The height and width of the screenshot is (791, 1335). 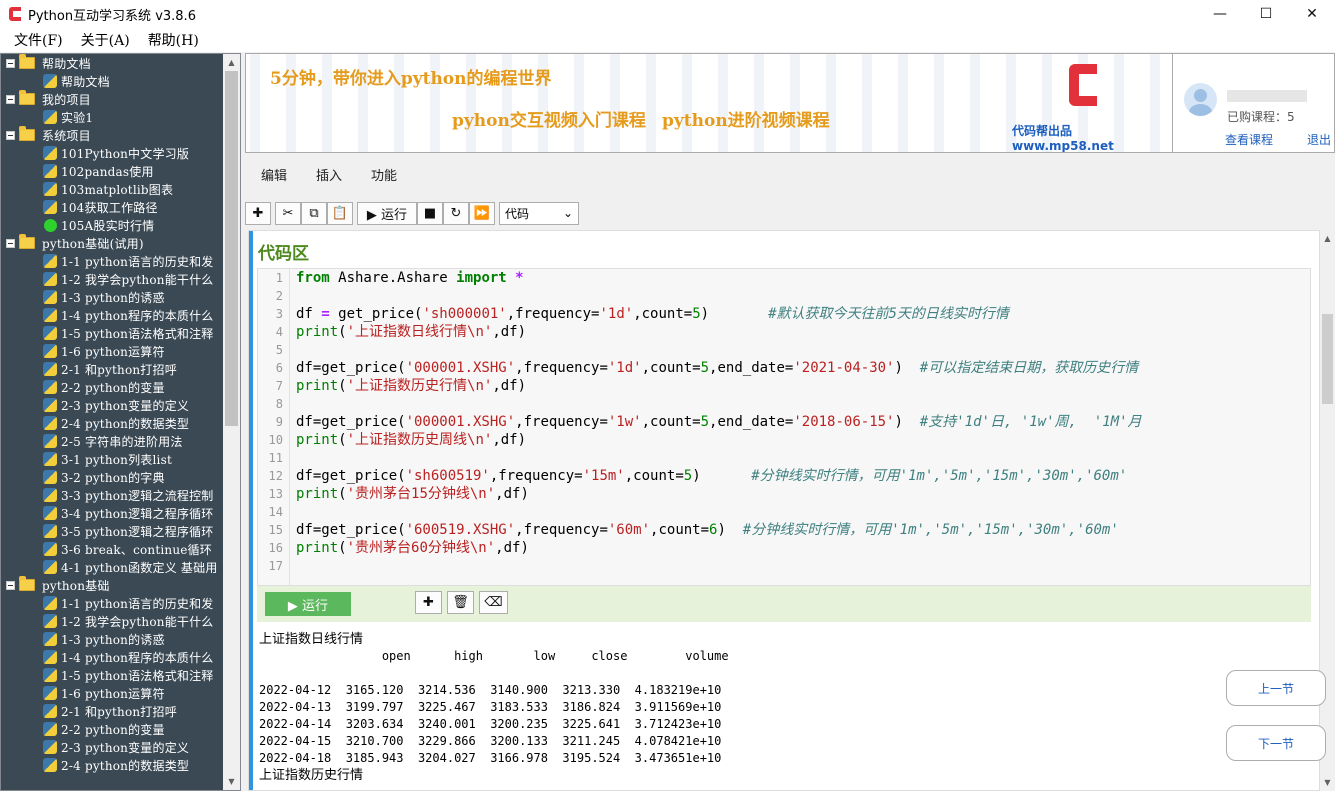 I want to click on run-cell-button: ▶ 运行, so click(x=308, y=604).